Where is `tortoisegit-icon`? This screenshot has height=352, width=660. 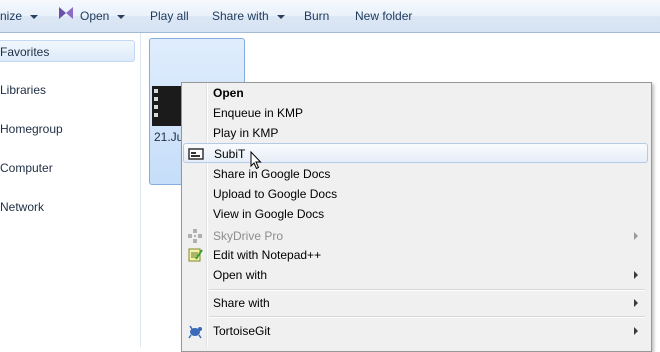 tortoisegit-icon is located at coordinates (195, 331).